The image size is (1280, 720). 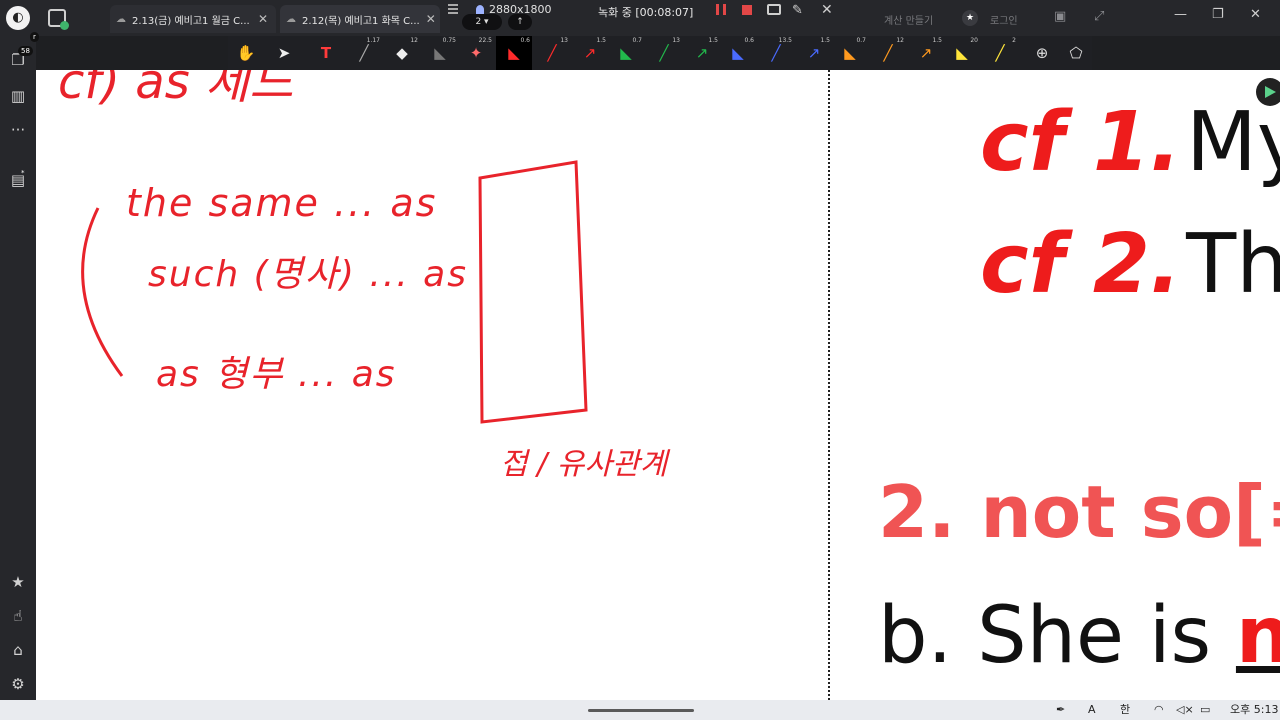 What do you see at coordinates (738, 53) in the screenshot?
I see `pen-blue-tool: ◣ 0.6` at bounding box center [738, 53].